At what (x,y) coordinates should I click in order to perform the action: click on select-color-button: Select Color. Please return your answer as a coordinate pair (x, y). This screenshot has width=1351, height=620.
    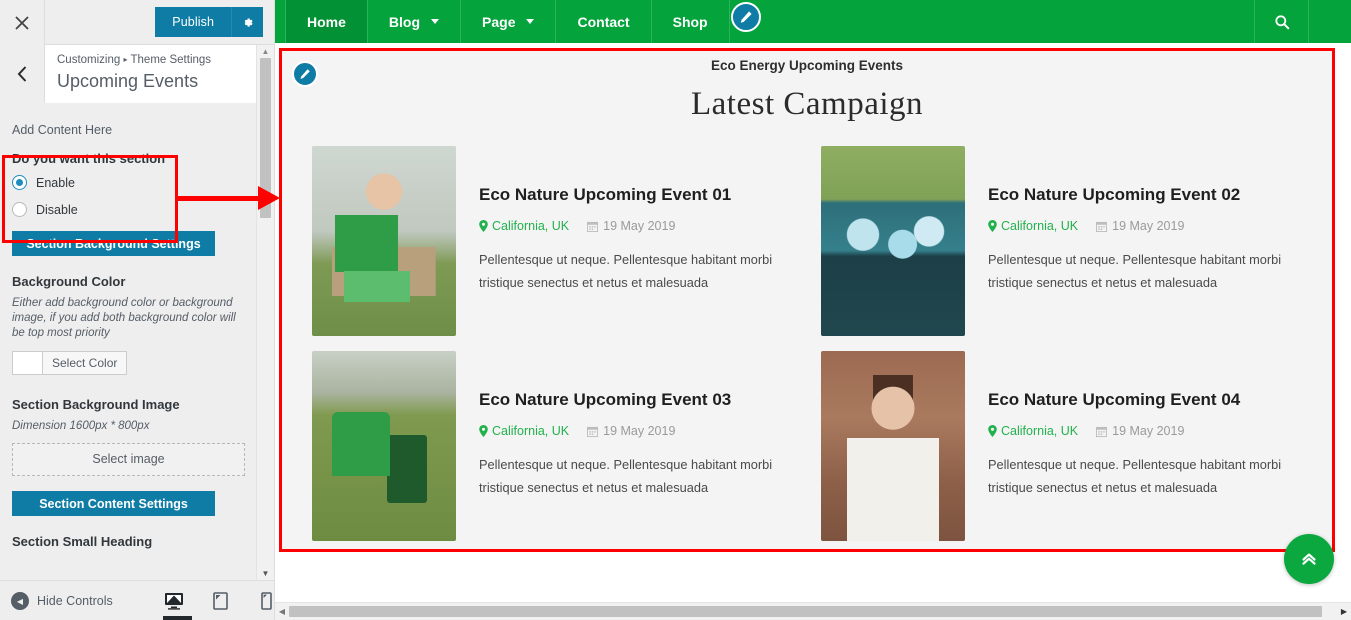
    Looking at the image, I should click on (70, 363).